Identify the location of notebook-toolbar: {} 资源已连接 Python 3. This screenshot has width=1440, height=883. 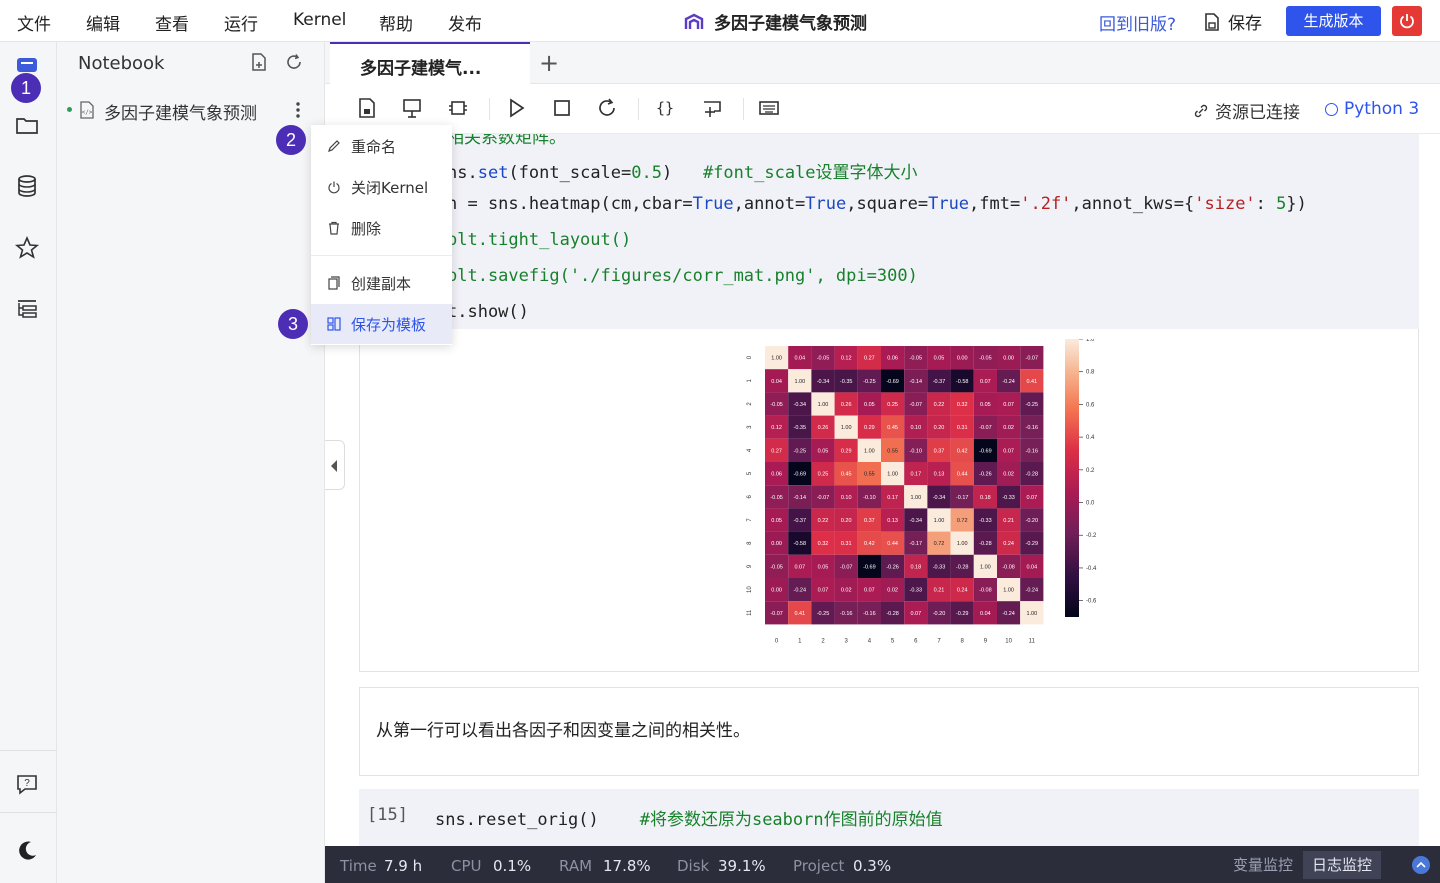
(882, 109).